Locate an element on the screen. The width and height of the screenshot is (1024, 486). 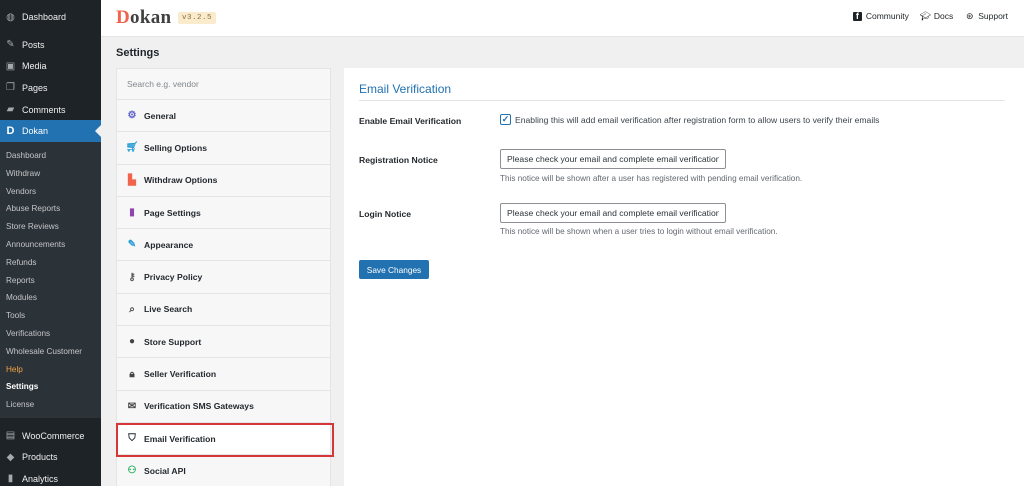
menu-label: Products is located at coordinates (40, 457).